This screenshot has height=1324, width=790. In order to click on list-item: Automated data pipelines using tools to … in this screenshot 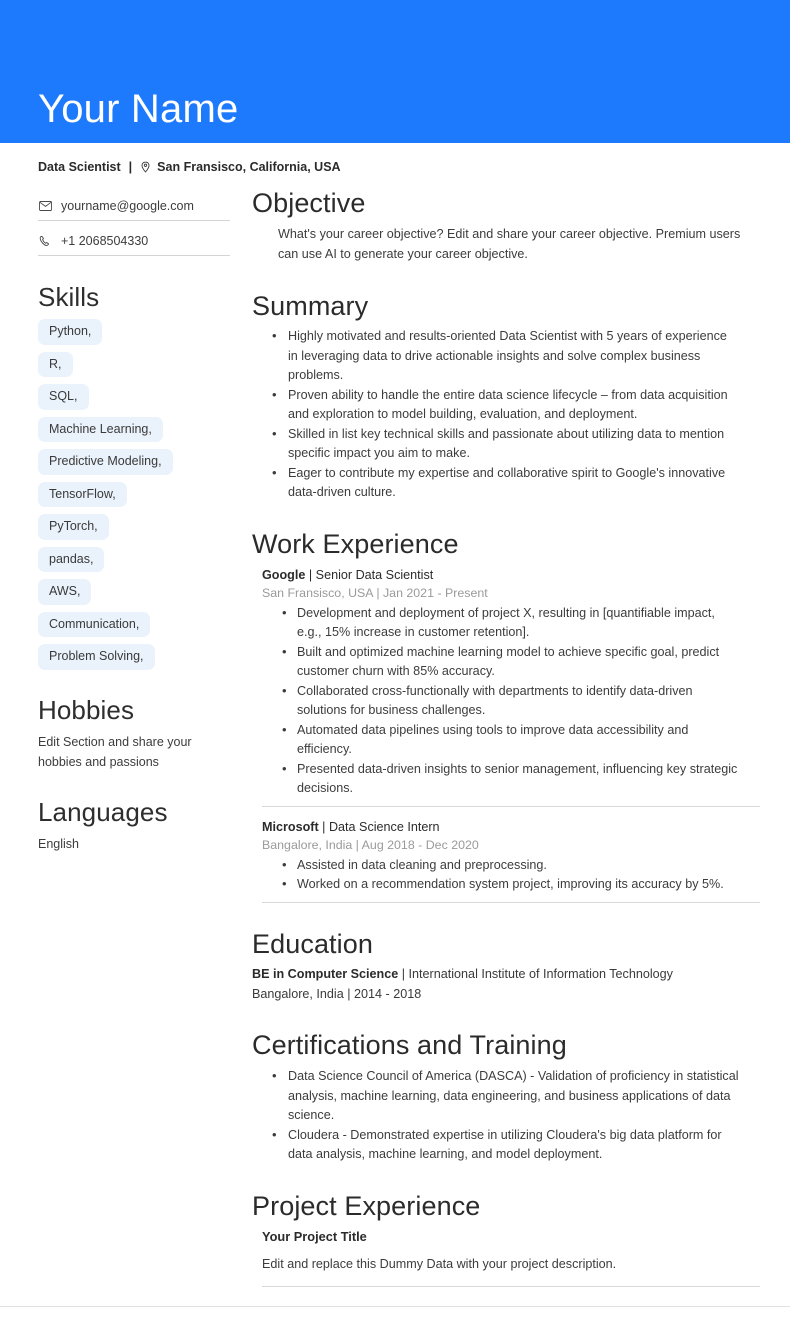, I will do `click(507, 740)`.